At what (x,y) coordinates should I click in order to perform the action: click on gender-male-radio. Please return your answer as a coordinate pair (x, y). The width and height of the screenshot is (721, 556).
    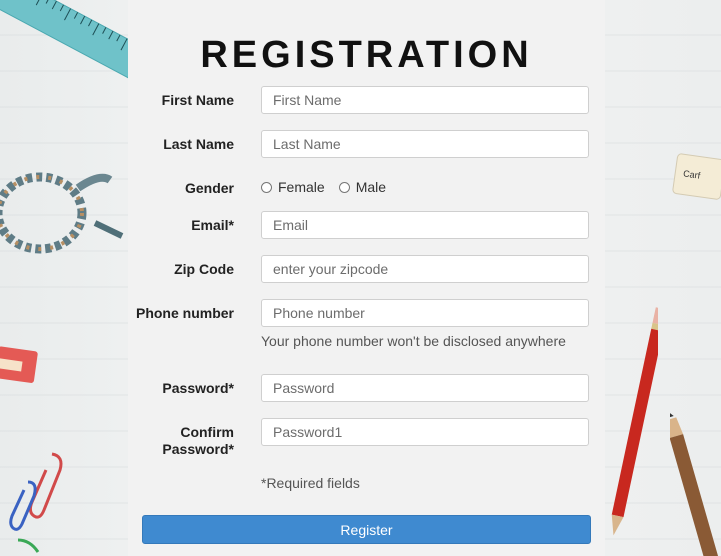
    Looking at the image, I should click on (344, 187).